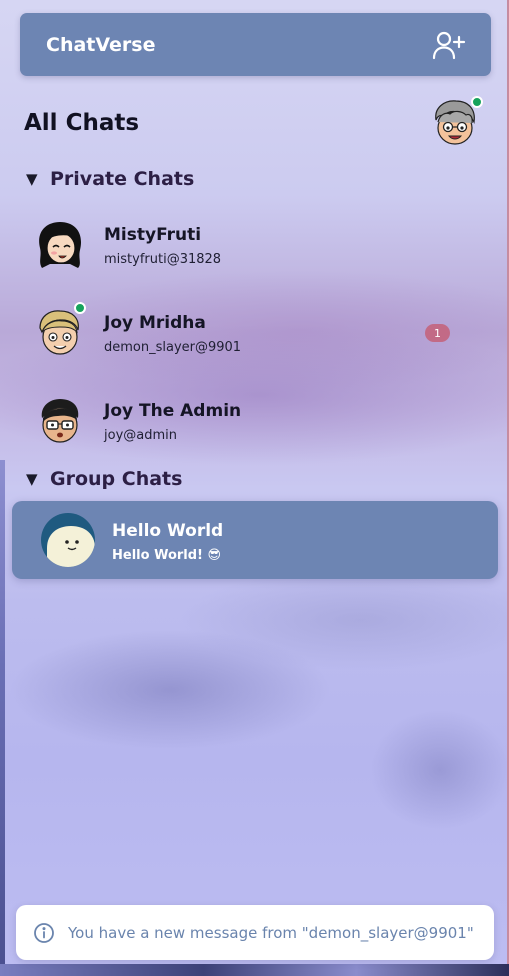 The image size is (509, 976). I want to click on background-edge-left, so click(2, 718).